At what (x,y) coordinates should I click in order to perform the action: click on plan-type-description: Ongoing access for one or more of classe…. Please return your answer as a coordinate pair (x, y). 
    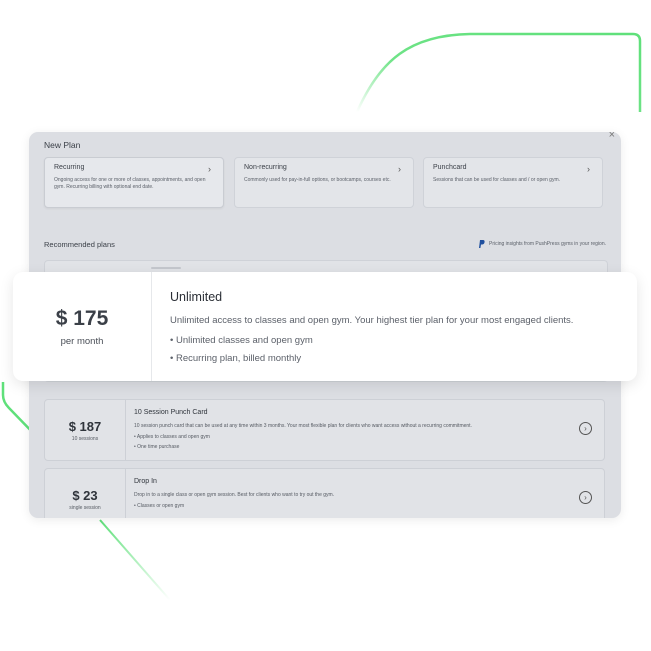
    Looking at the image, I should click on (130, 183).